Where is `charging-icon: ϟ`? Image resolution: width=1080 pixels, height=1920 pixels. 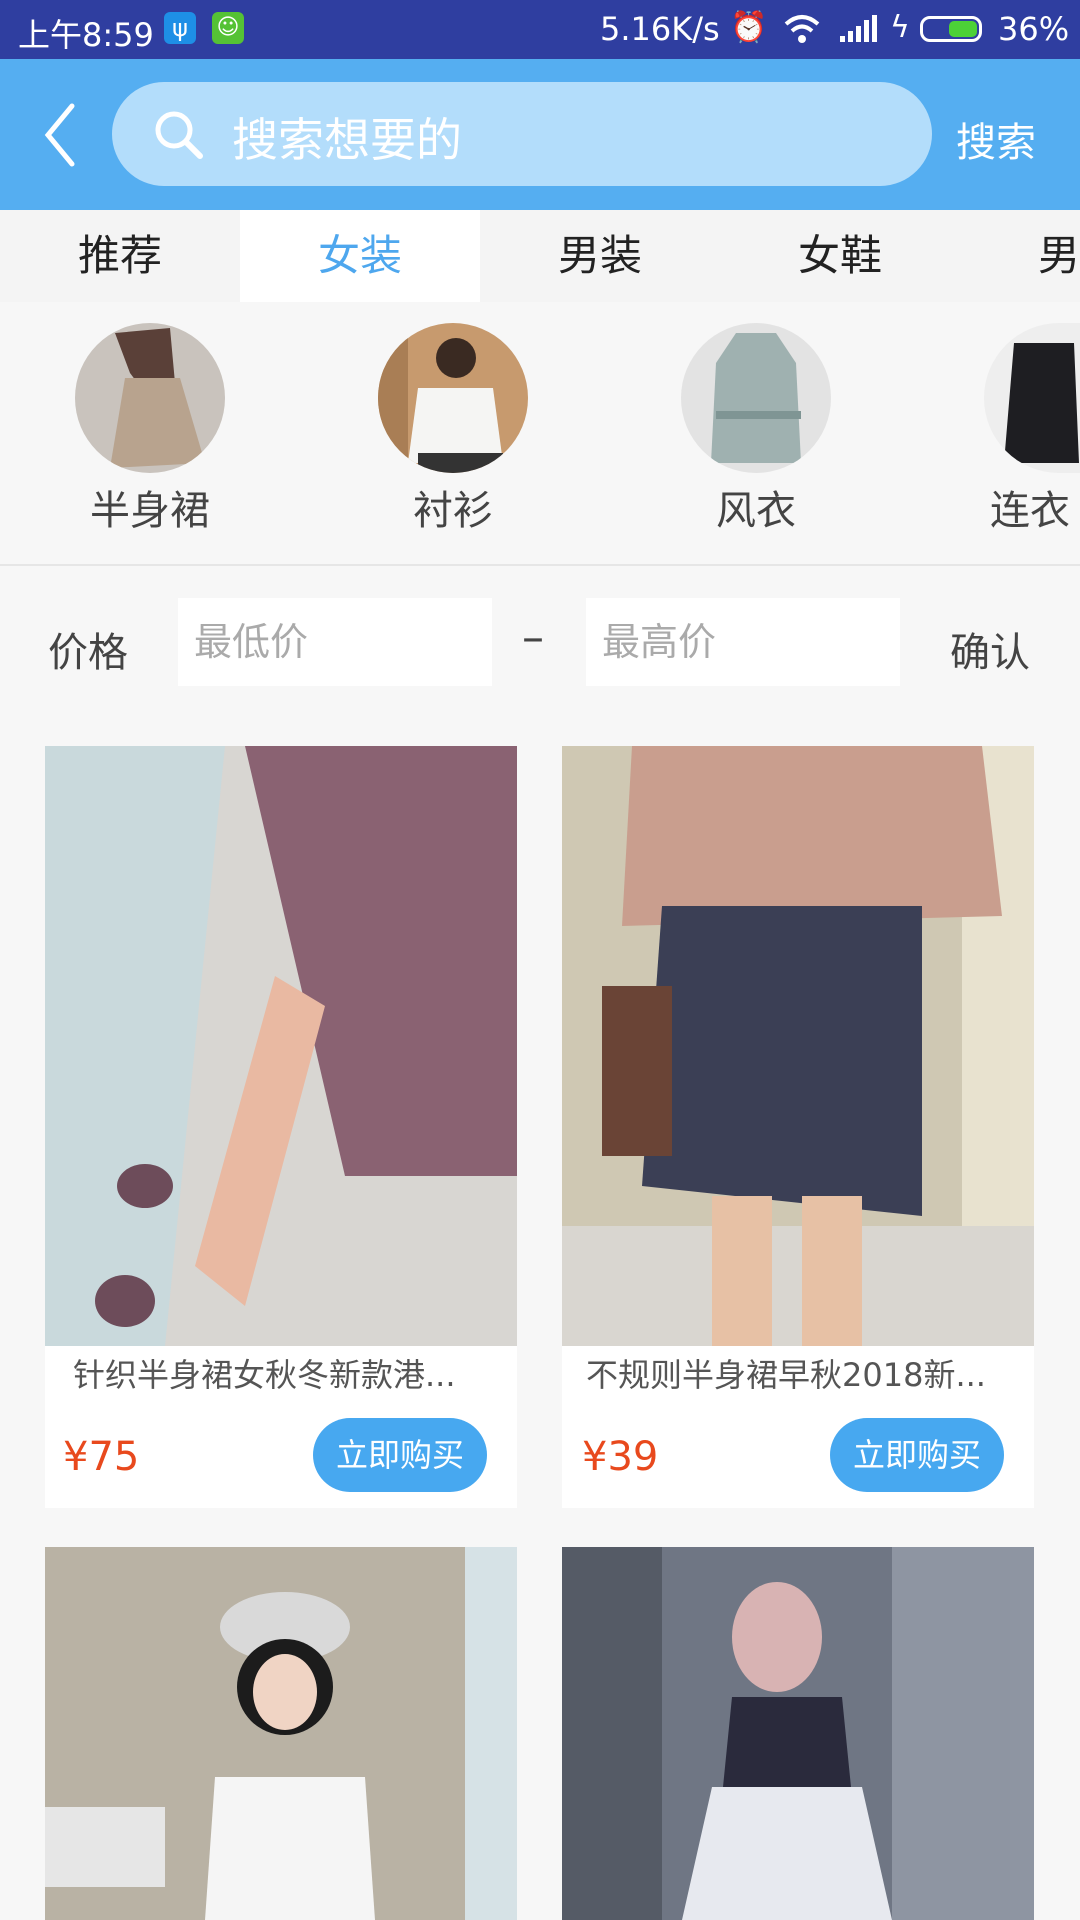 charging-icon: ϟ is located at coordinates (900, 27).